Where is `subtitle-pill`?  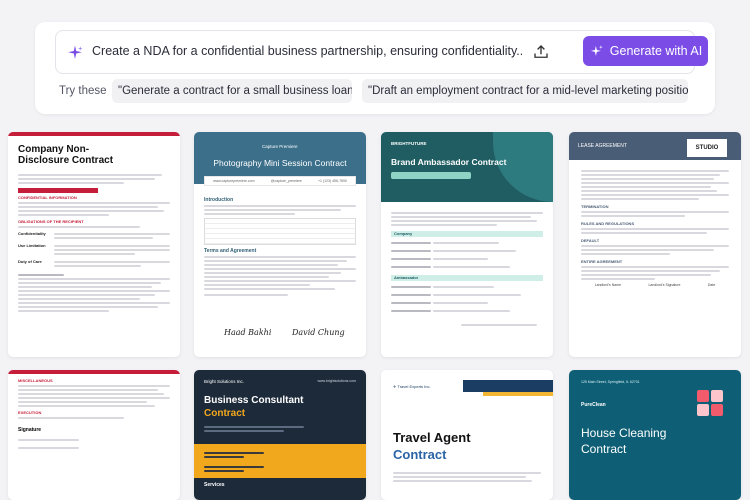 subtitle-pill is located at coordinates (431, 175).